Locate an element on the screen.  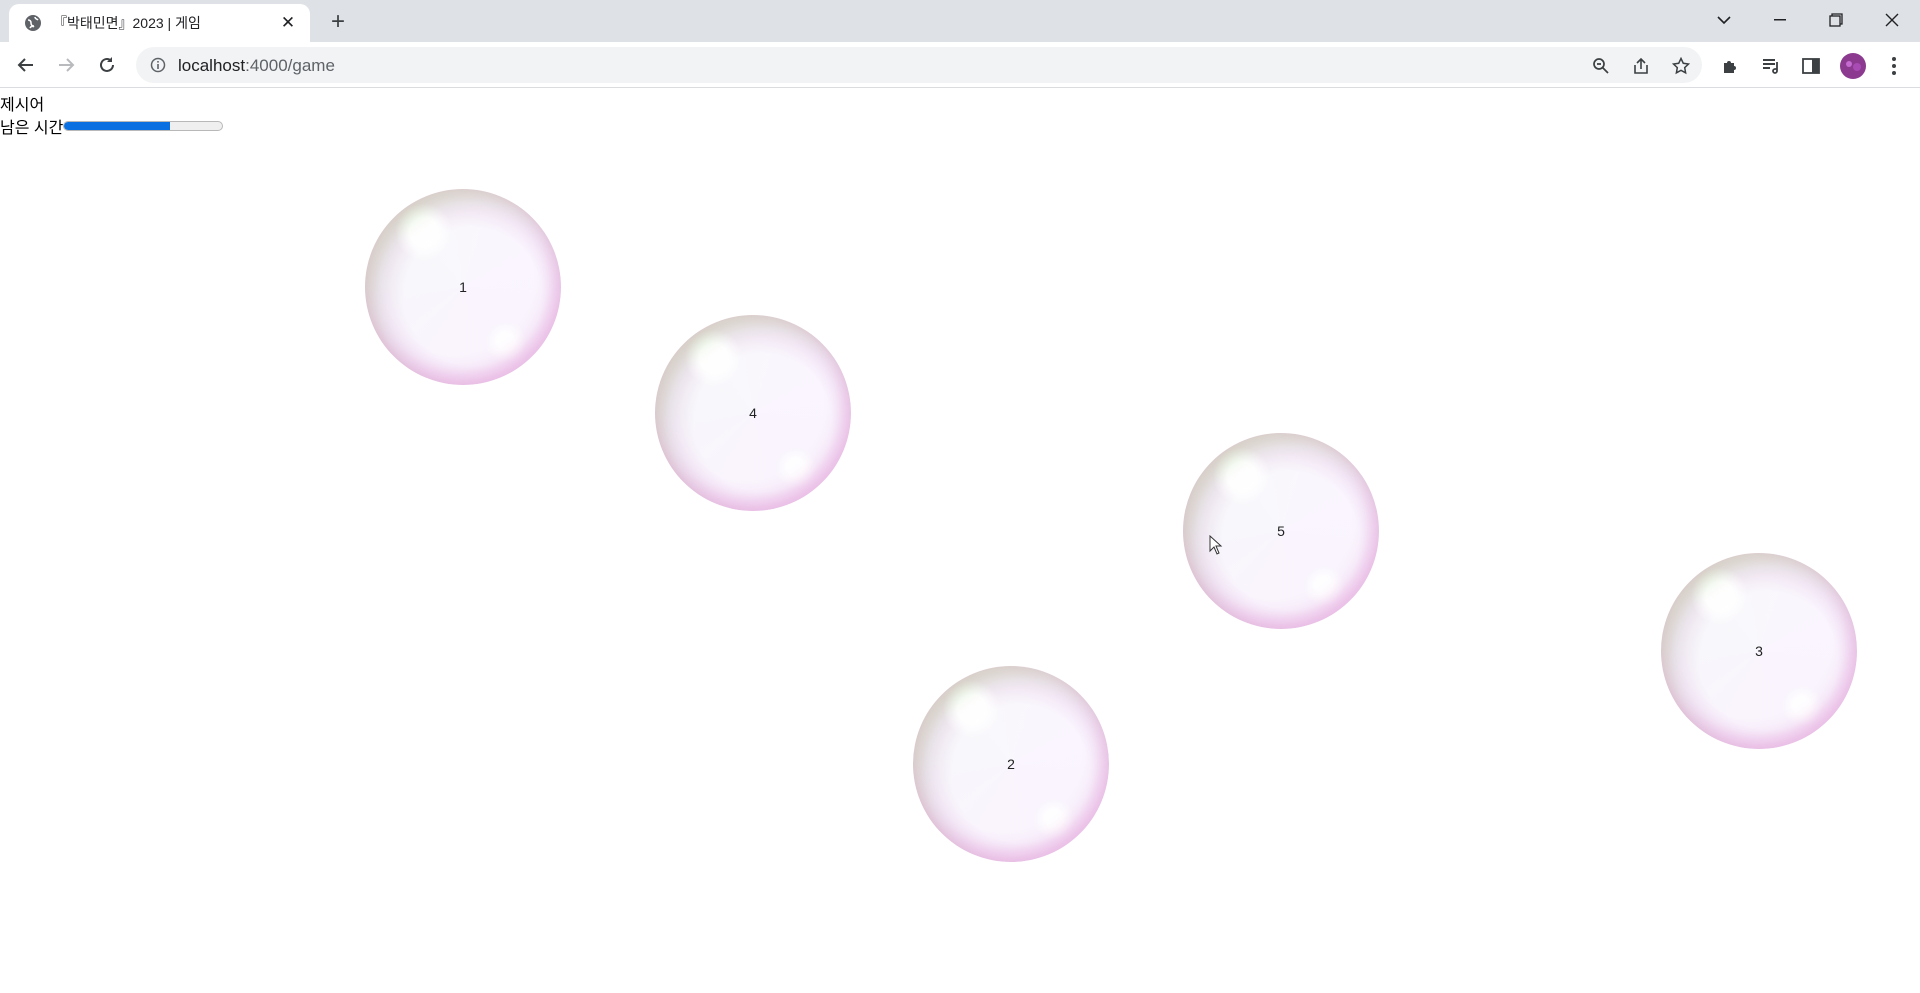
bubble-label: 5 is located at coordinates (1281, 531).